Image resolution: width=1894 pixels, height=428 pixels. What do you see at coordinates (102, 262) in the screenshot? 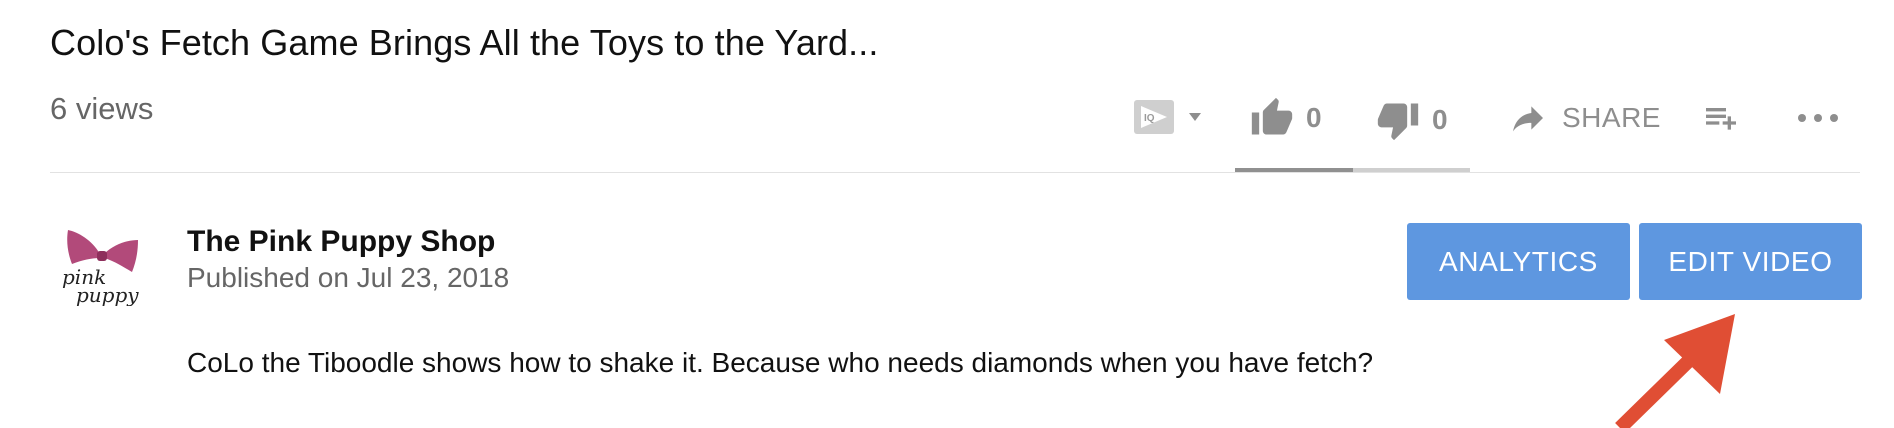
I see `channel-avatar: pink puppy` at bounding box center [102, 262].